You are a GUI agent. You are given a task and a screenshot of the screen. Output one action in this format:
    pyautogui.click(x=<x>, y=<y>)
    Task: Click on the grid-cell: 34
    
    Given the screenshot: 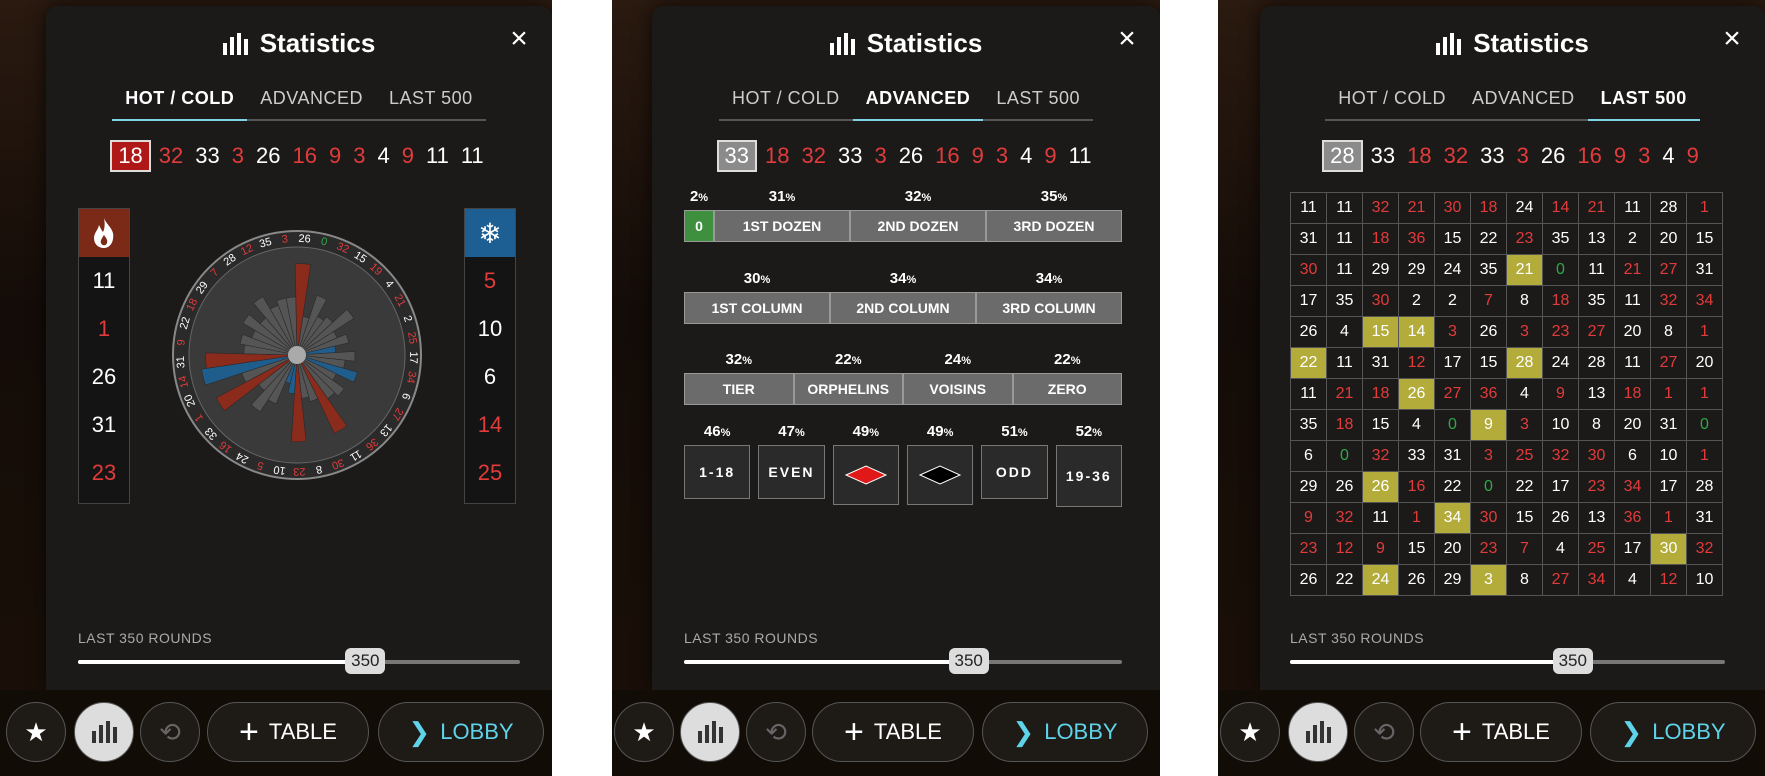 What is the action you would take?
    pyautogui.click(x=1452, y=518)
    